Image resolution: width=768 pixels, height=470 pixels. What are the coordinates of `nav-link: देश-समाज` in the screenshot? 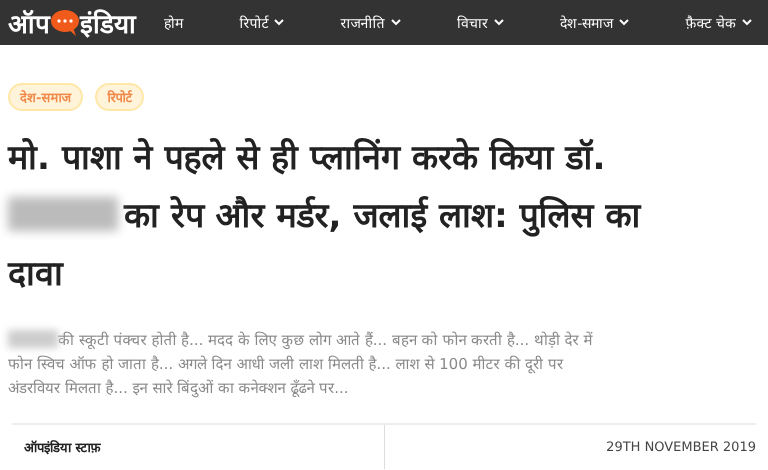 It's located at (595, 22).